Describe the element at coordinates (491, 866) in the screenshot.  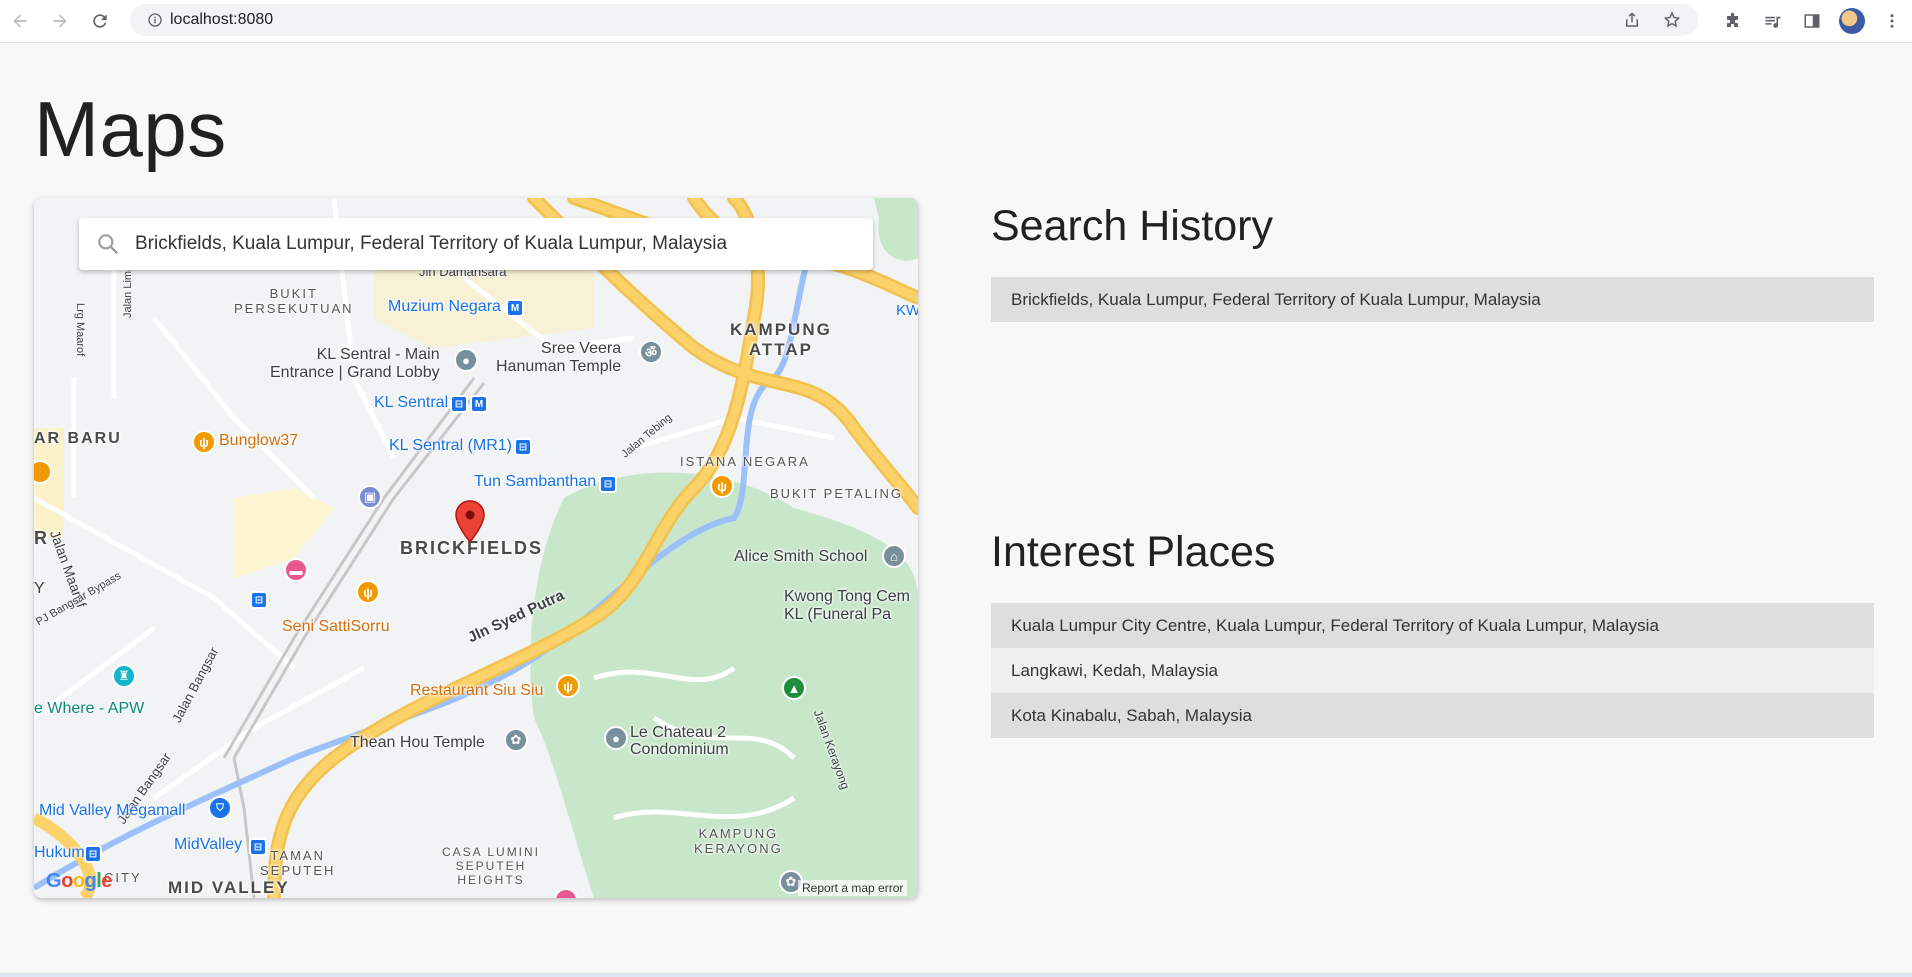
I see `map-label-casa-lumini: CASA LUMINI SEPUTEH HEIGHTS` at that location.